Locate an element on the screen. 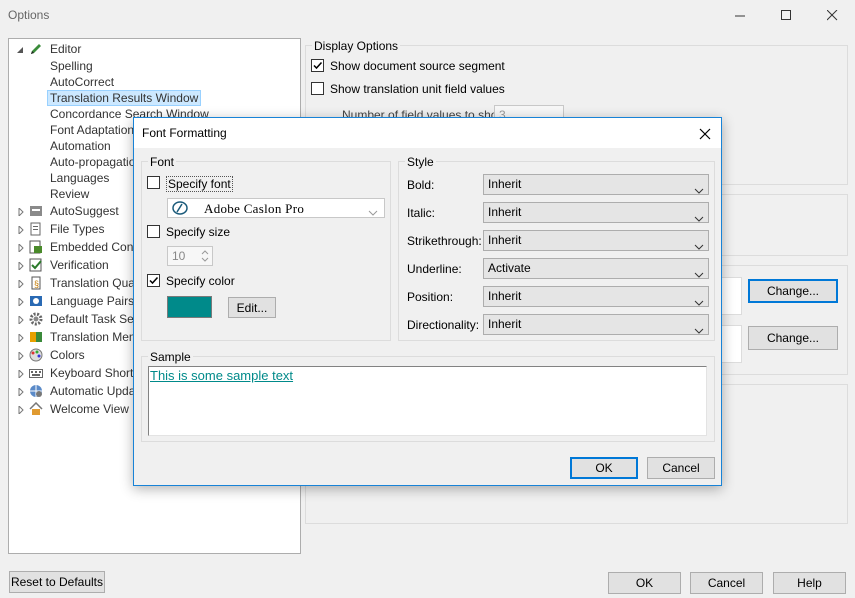  reset-to-defaults-button: Reset to Defaults is located at coordinates (57, 582).